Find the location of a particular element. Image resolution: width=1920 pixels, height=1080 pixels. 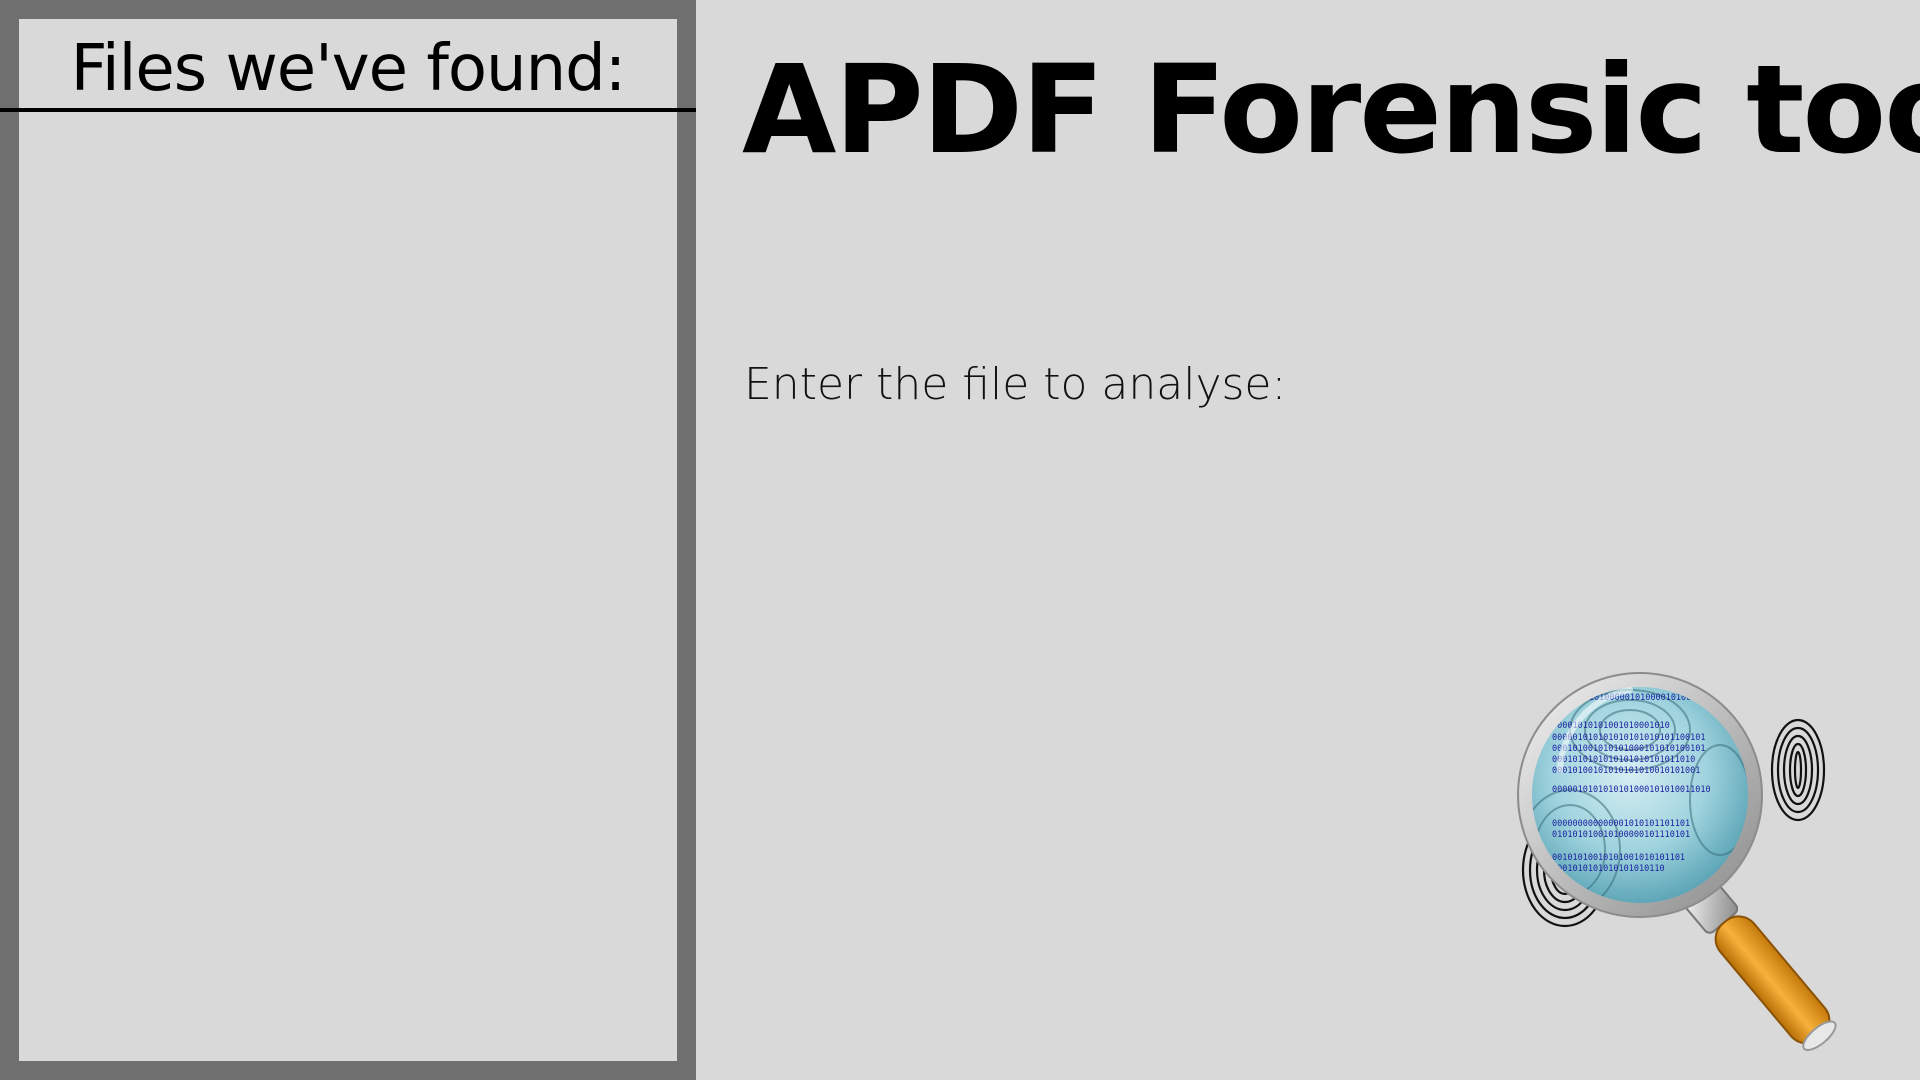

file-input is located at coordinates (1094, 460).